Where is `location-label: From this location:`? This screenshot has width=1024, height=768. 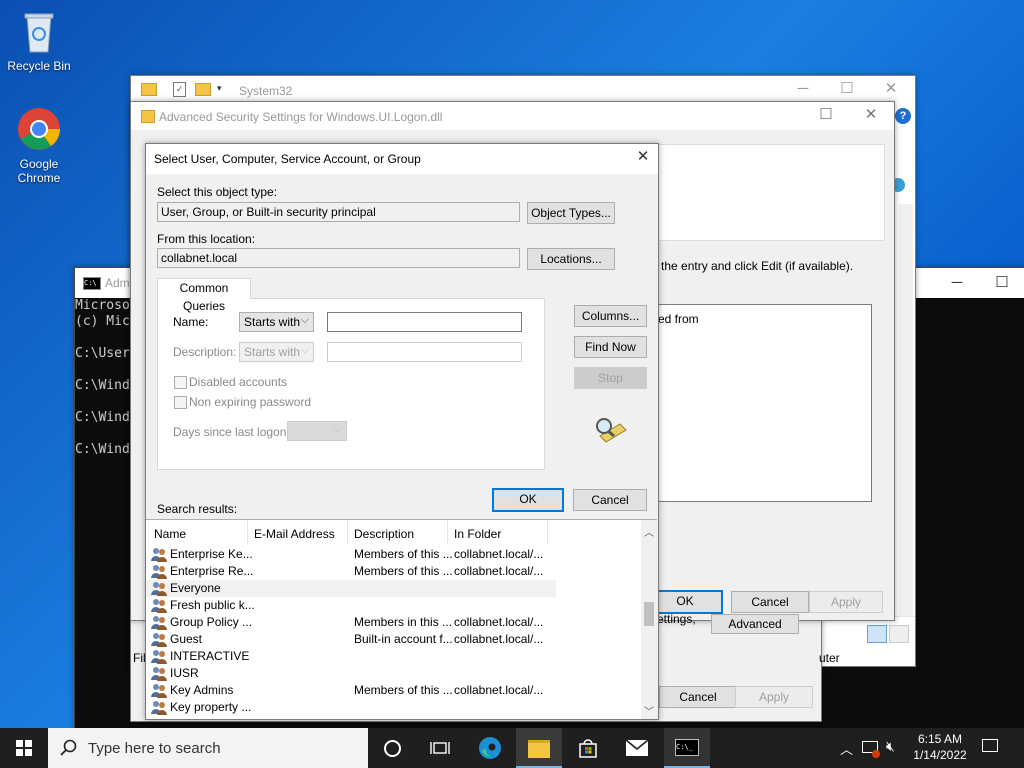
location-label: From this location: is located at coordinates (206, 239).